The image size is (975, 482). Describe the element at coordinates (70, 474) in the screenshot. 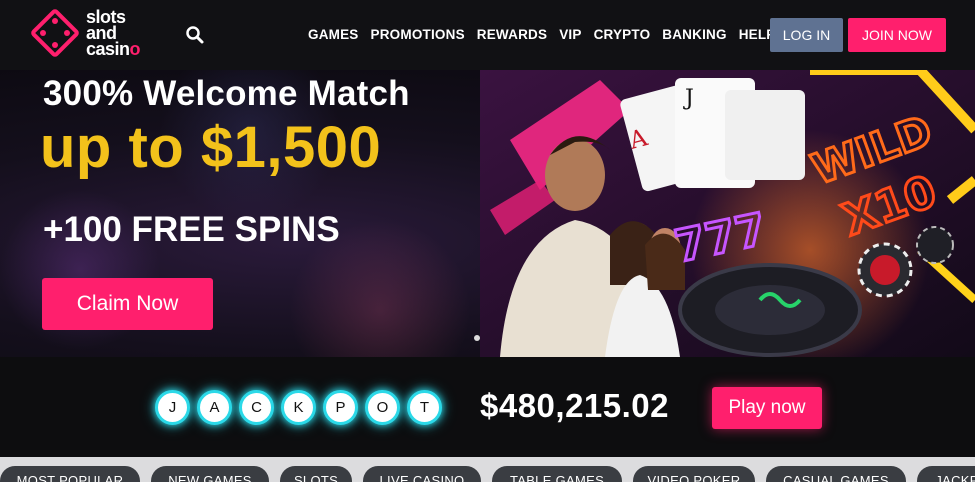

I see `tab-most-popular: MOST POPULAR` at that location.